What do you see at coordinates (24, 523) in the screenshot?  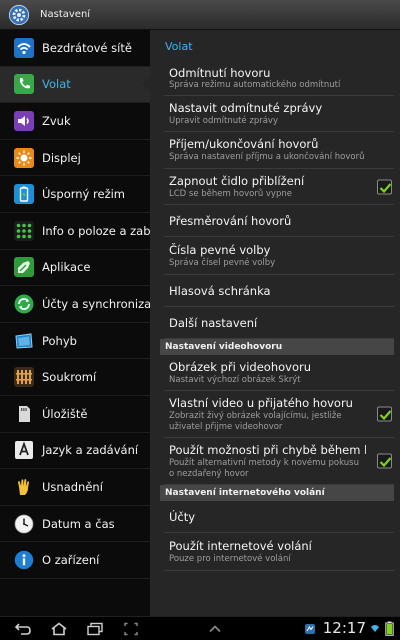 I see `clock-icon` at bounding box center [24, 523].